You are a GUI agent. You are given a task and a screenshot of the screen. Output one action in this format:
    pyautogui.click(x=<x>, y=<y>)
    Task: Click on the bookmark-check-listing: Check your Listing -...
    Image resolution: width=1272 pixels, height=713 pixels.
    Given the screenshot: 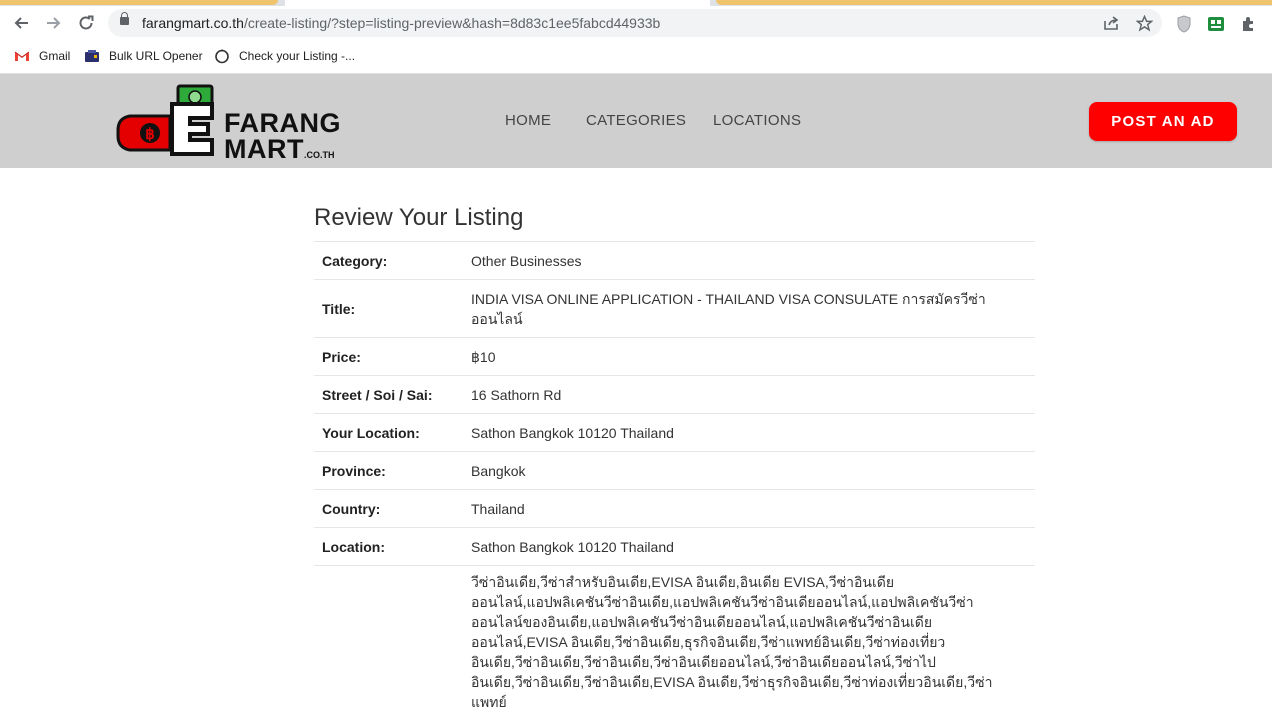 What is the action you would take?
    pyautogui.click(x=284, y=56)
    